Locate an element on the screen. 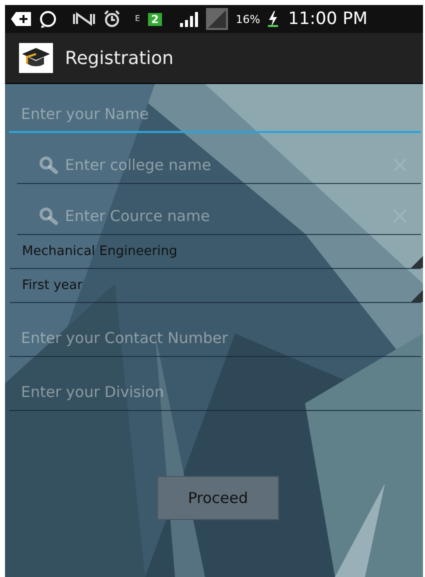 Image resolution: width=425 pixels, height=577 pixels. placeholder-text: Enter your Contact Number is located at coordinates (125, 337).